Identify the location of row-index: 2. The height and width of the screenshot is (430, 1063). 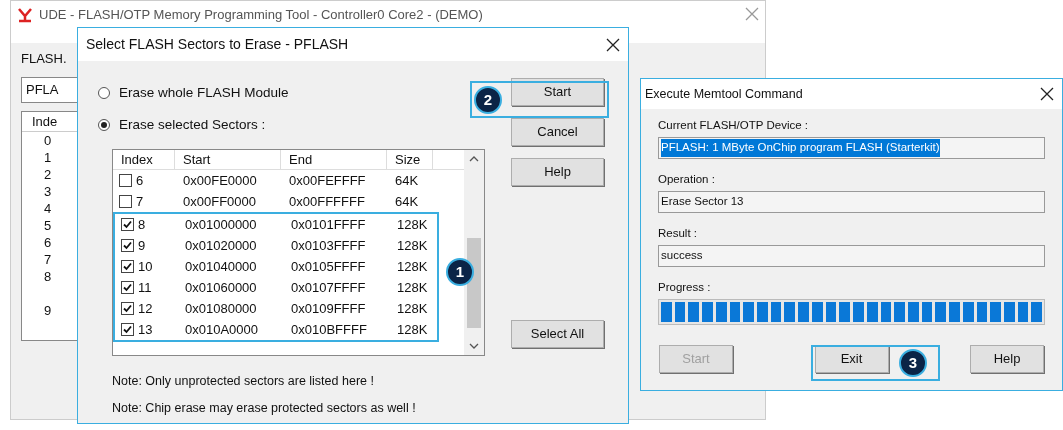
(48, 174).